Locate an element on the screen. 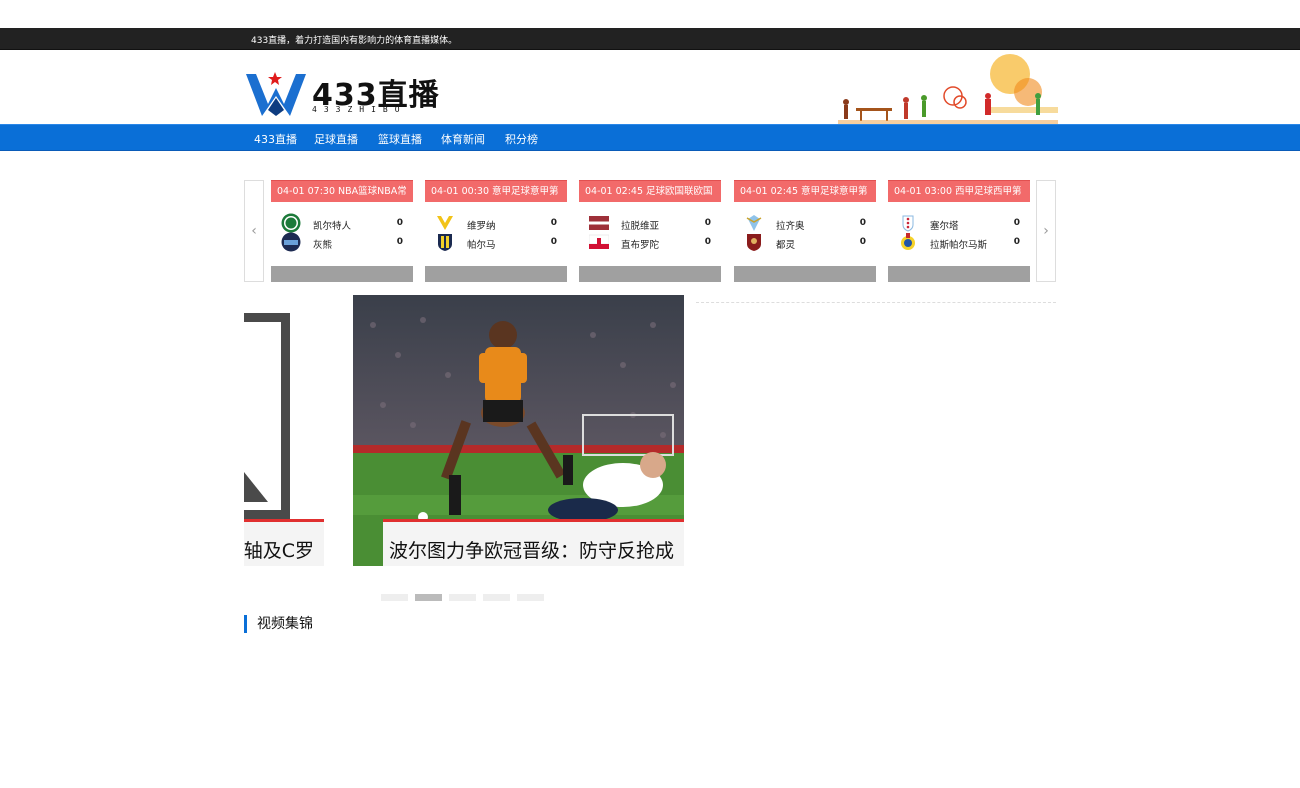  chevron-right-icon: › is located at coordinates (1046, 231).